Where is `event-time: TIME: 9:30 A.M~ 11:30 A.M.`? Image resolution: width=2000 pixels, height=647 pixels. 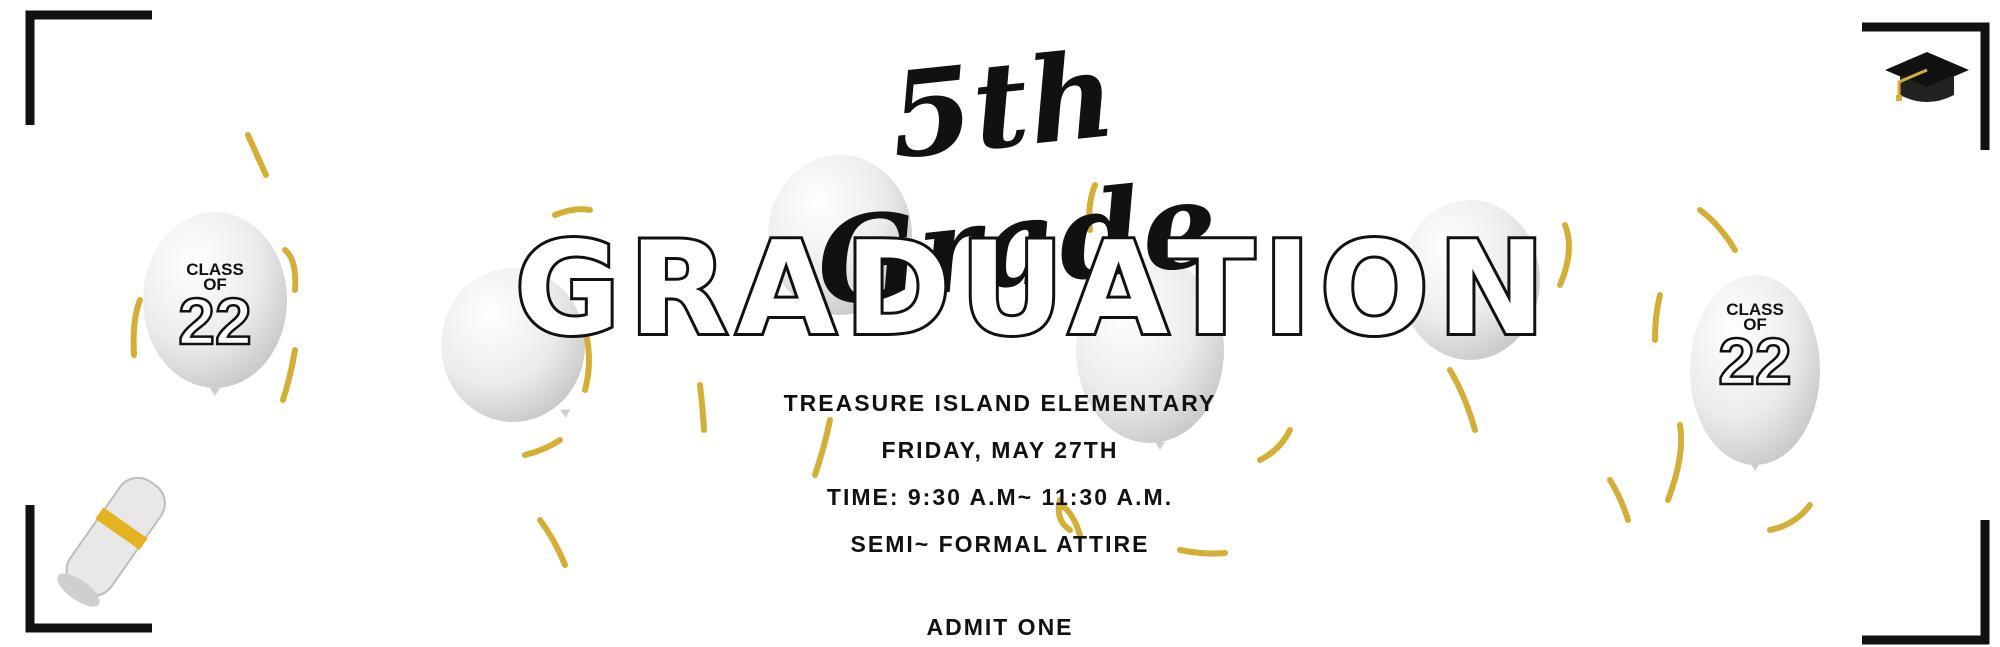
event-time: TIME: 9:30 A.M~ 11:30 A.M. is located at coordinates (1000, 497).